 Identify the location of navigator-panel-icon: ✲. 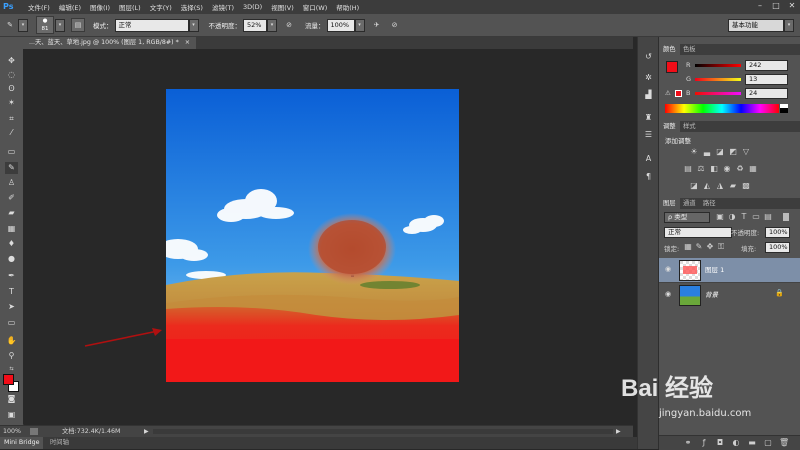
(648, 78).